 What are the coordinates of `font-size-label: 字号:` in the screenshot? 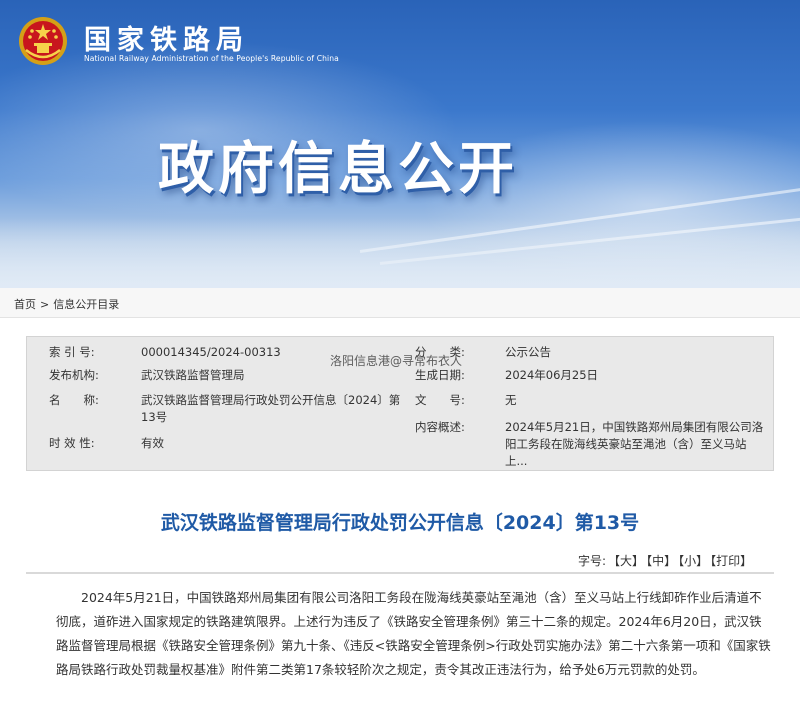 It's located at (592, 561).